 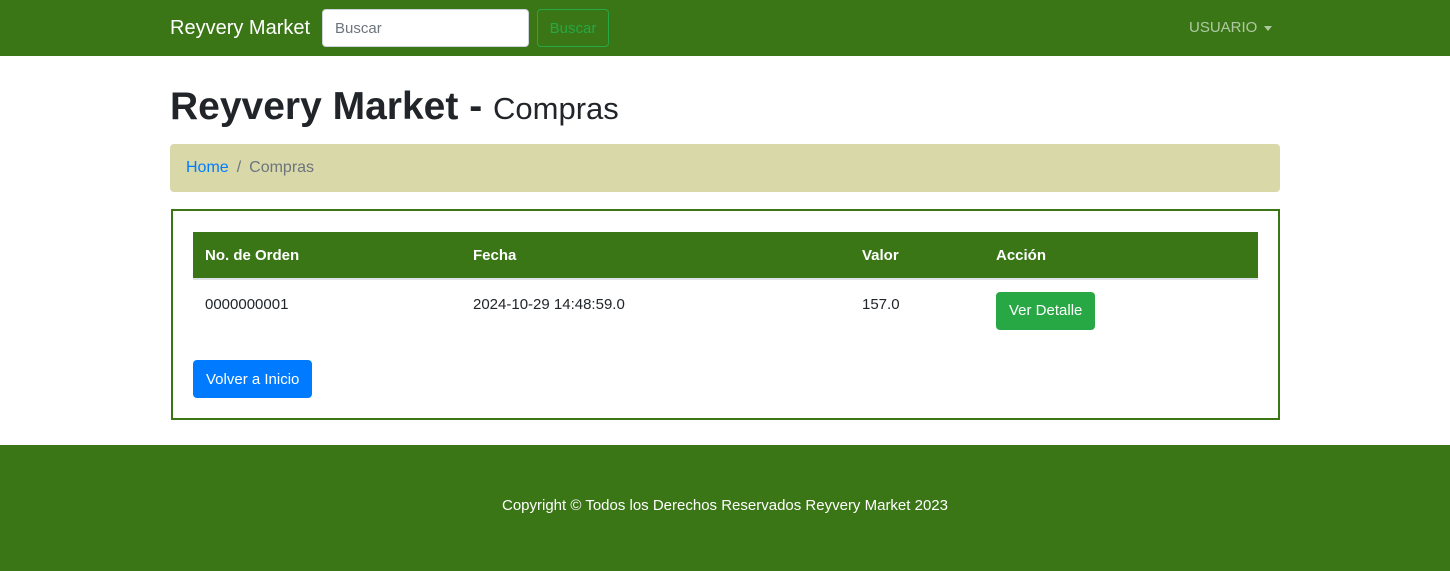 What do you see at coordinates (207, 168) in the screenshot?
I see `breadcrumb-home-link: Home` at bounding box center [207, 168].